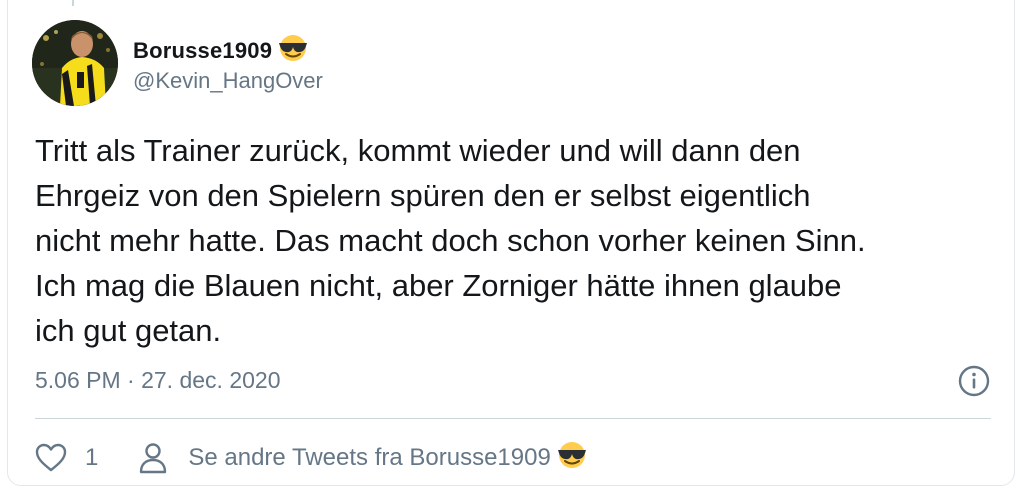 This screenshot has width=1024, height=491. I want to click on more-tweets-label: Se andre Tweets fra Borusse1909, so click(369, 457).